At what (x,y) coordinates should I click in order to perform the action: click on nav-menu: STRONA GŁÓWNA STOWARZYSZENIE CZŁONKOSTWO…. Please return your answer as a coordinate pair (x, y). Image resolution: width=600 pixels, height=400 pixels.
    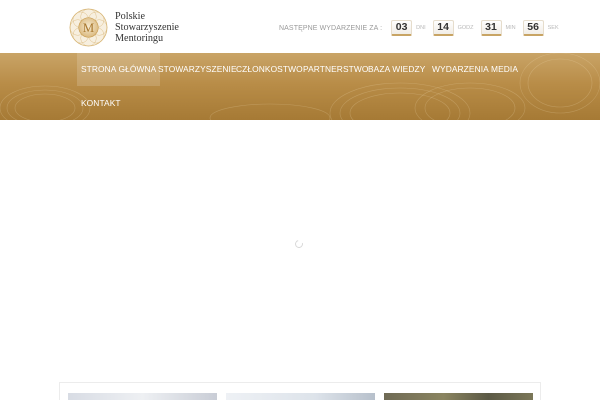
    Looking at the image, I should click on (302, 86).